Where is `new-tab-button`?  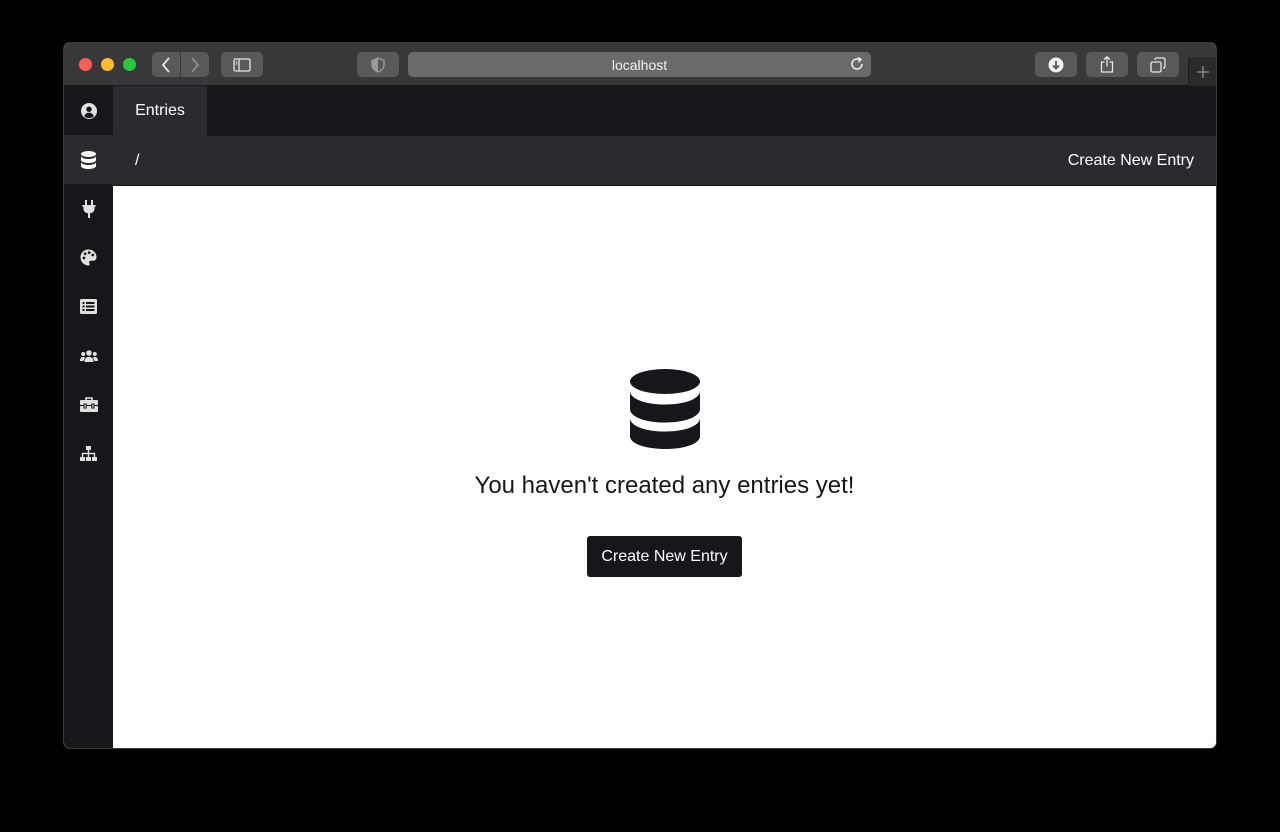 new-tab-button is located at coordinates (1202, 71).